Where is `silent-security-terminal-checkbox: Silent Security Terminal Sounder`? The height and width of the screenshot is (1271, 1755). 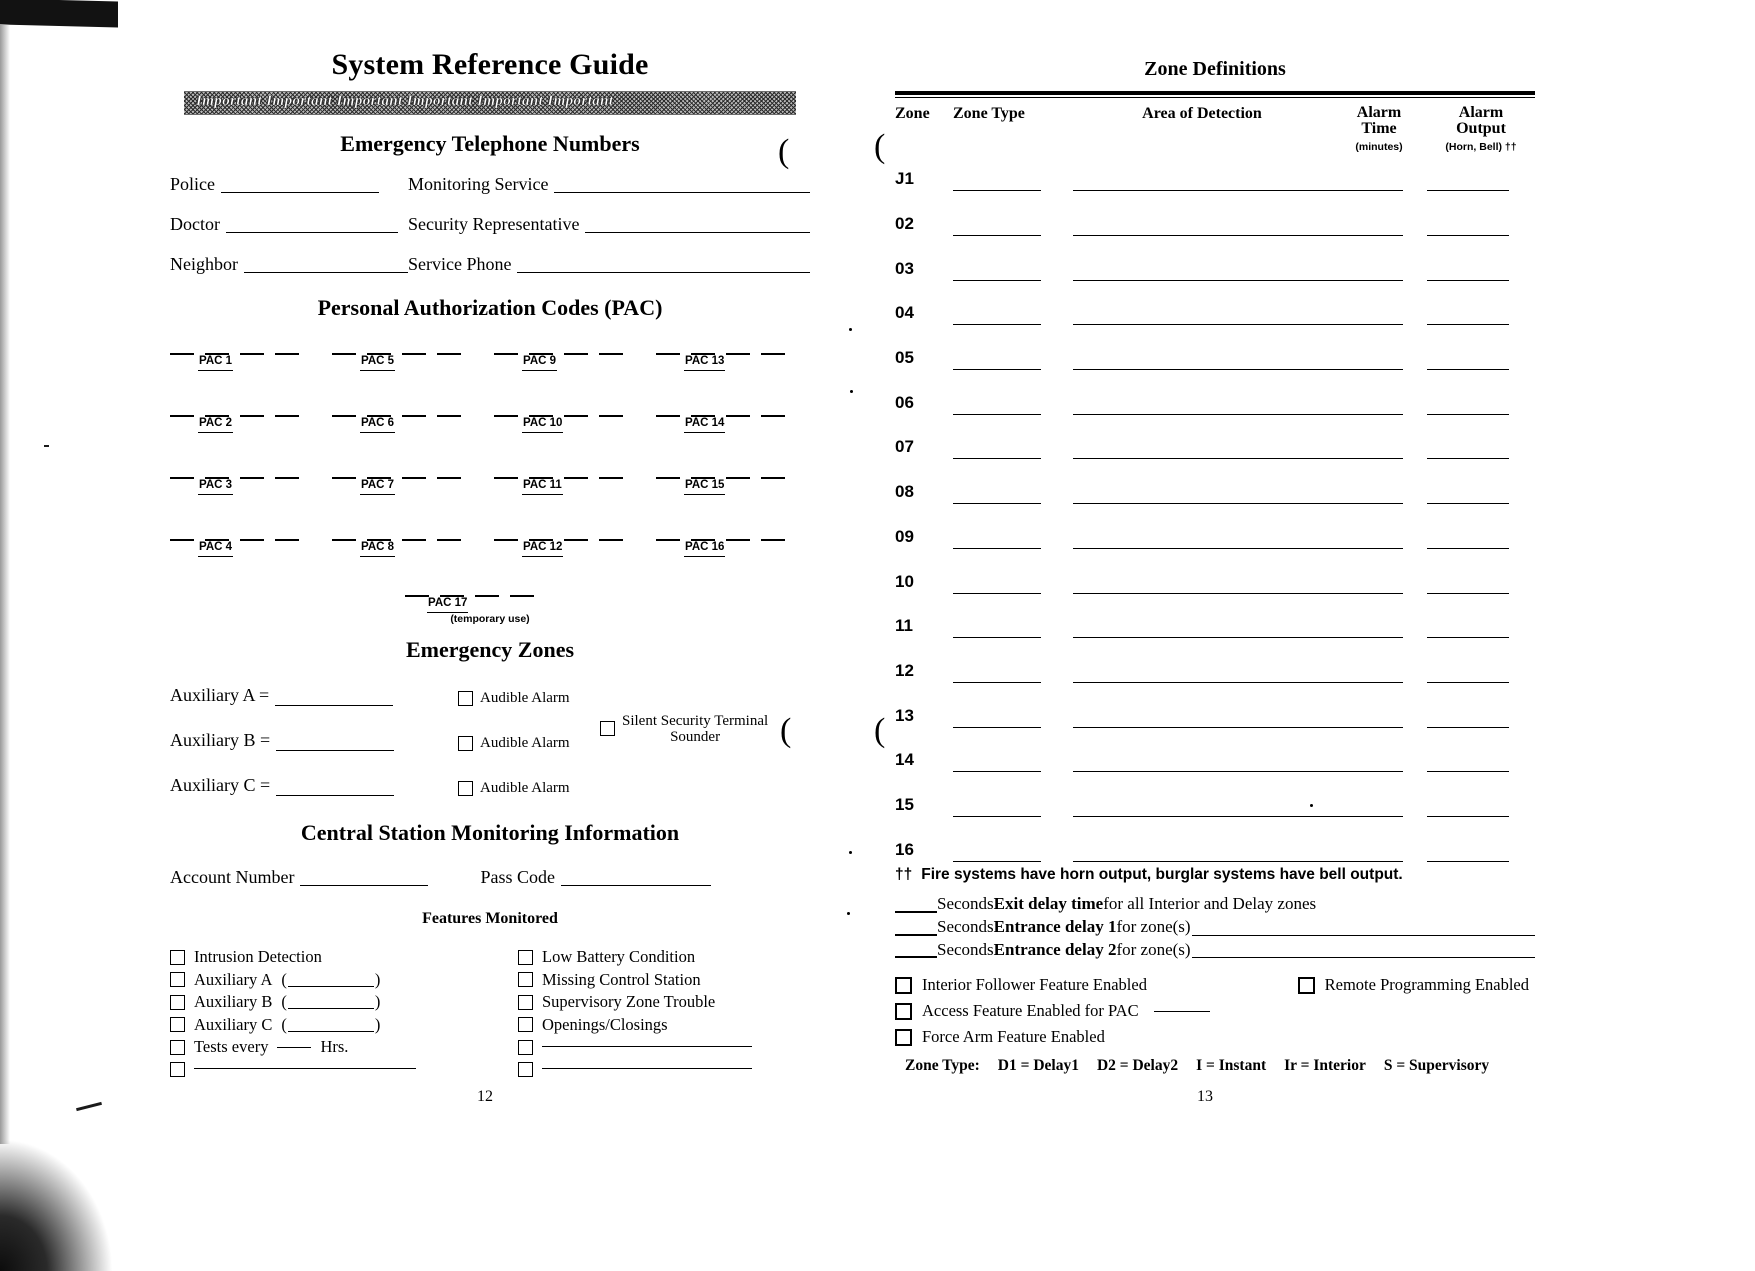
silent-security-terminal-checkbox: Silent Security Terminal Sounder is located at coordinates (684, 729).